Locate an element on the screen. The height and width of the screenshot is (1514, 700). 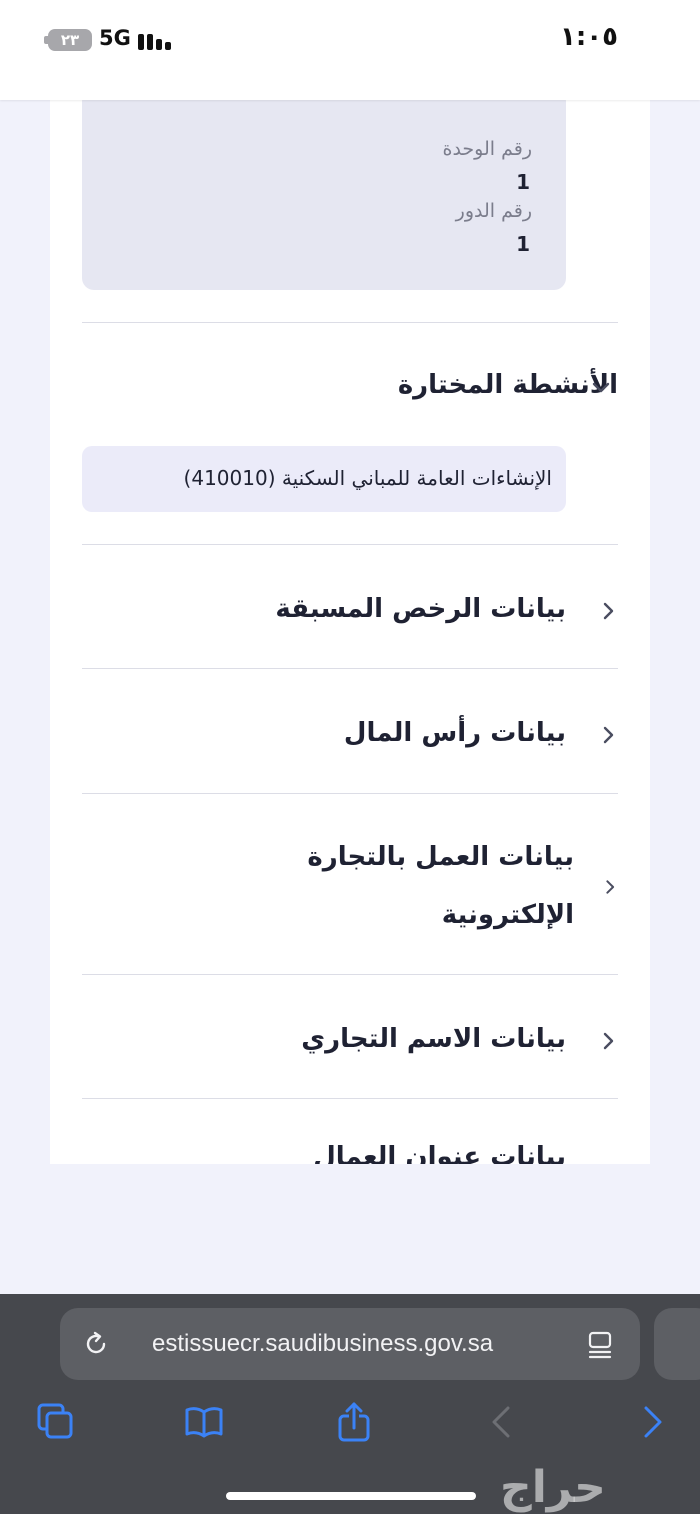
unit-number-value: 1 is located at coordinates (523, 182).